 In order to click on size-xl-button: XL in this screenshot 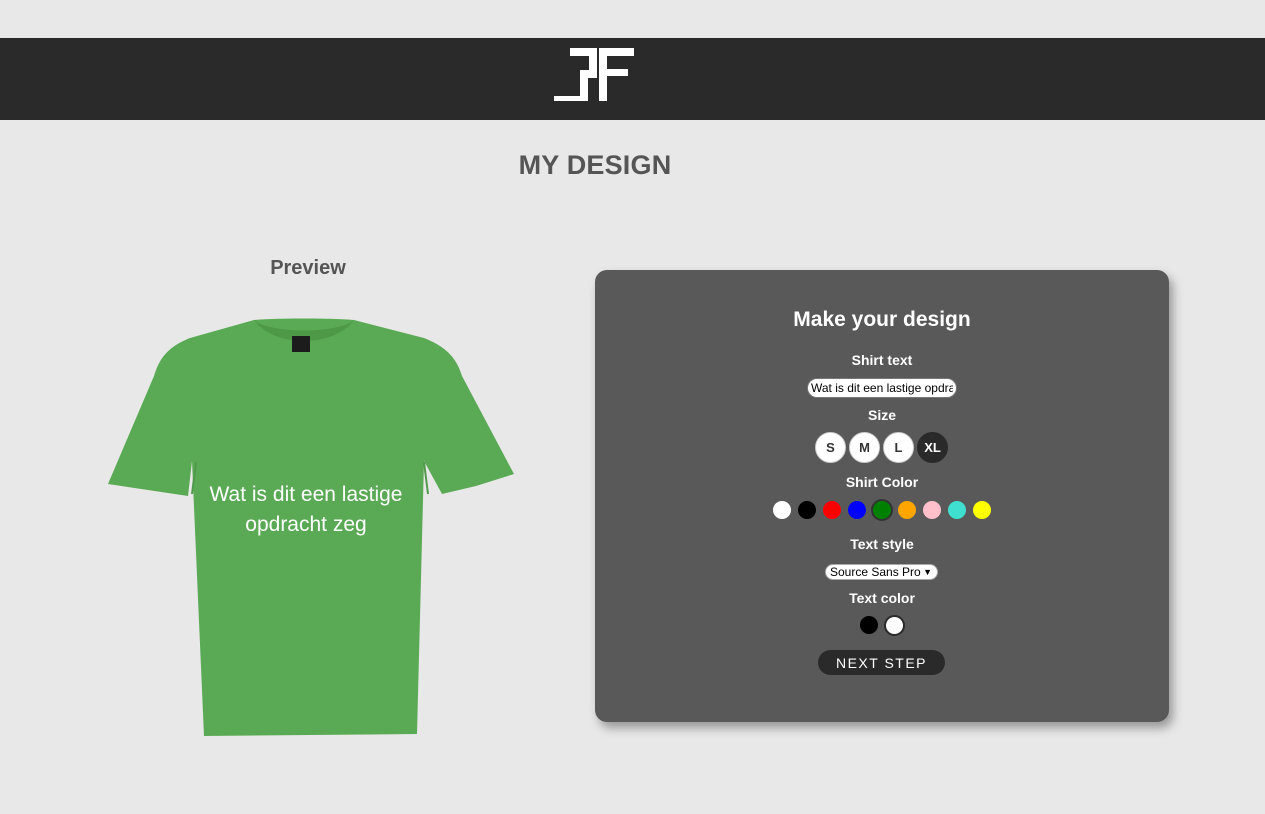, I will do `click(932, 447)`.